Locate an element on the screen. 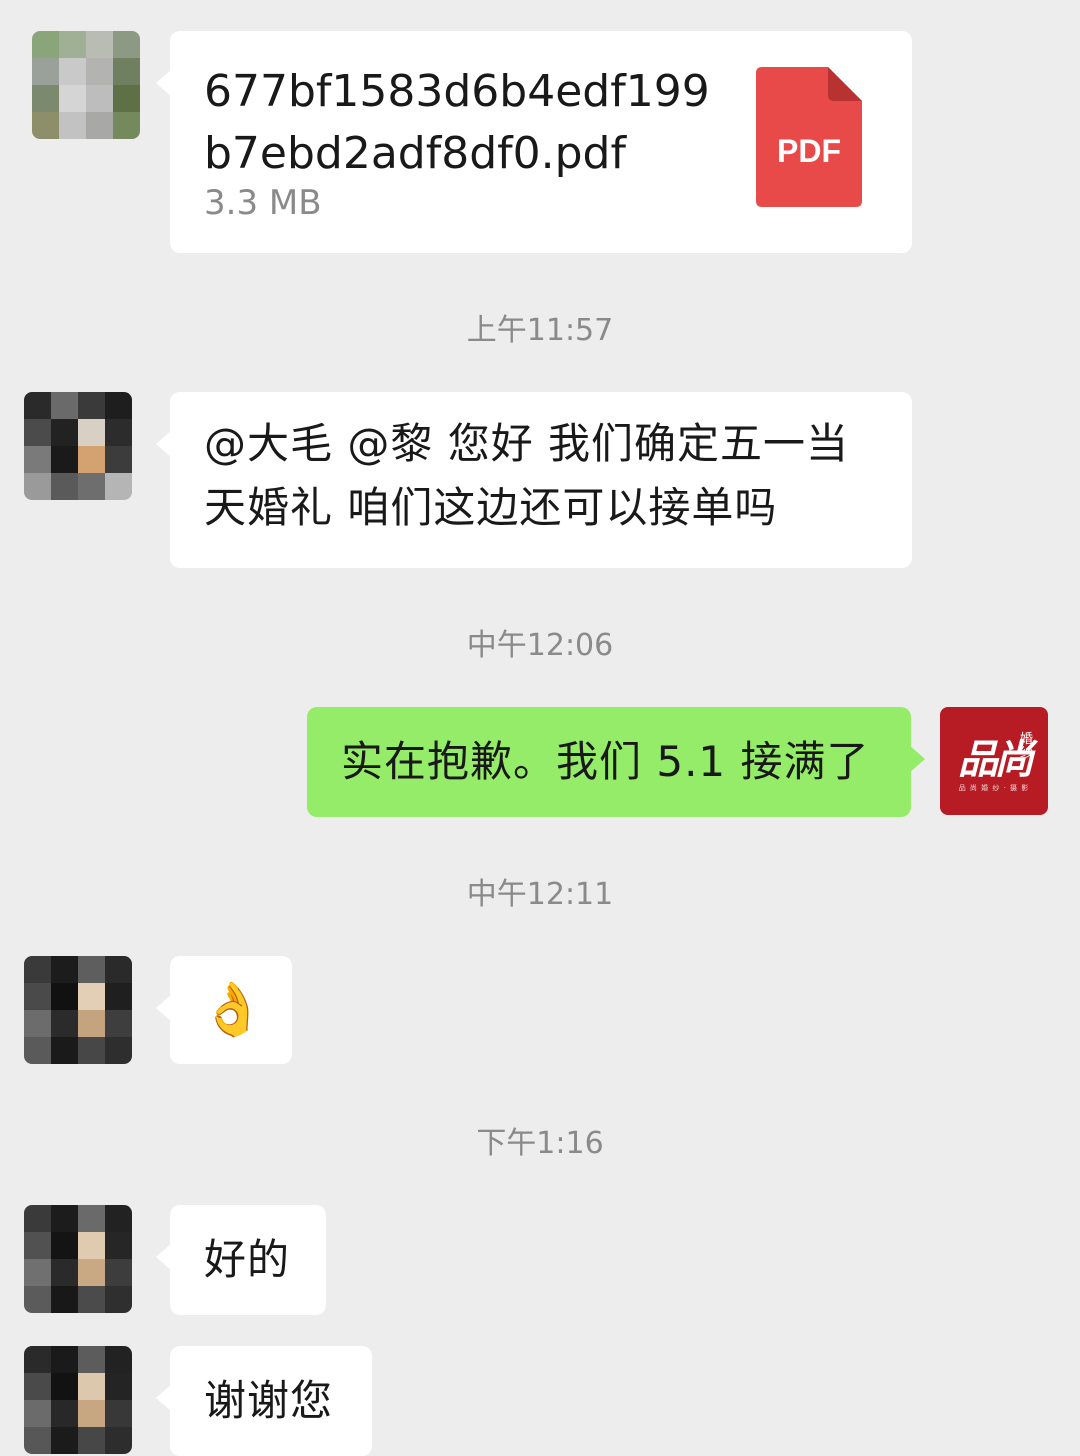  message-text: @大毛 @黎 您好 我们确定五一当天婚礼 咱们这边还可以接单吗 is located at coordinates (527, 475).